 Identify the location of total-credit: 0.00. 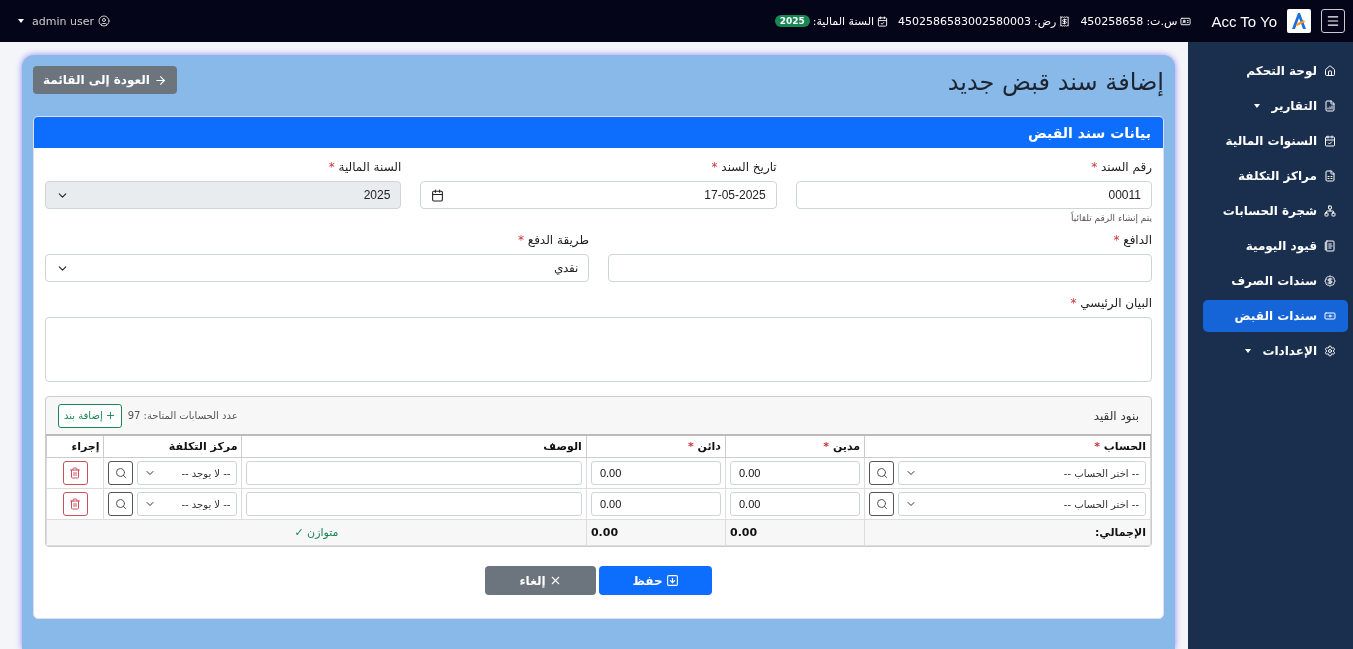
(656, 532).